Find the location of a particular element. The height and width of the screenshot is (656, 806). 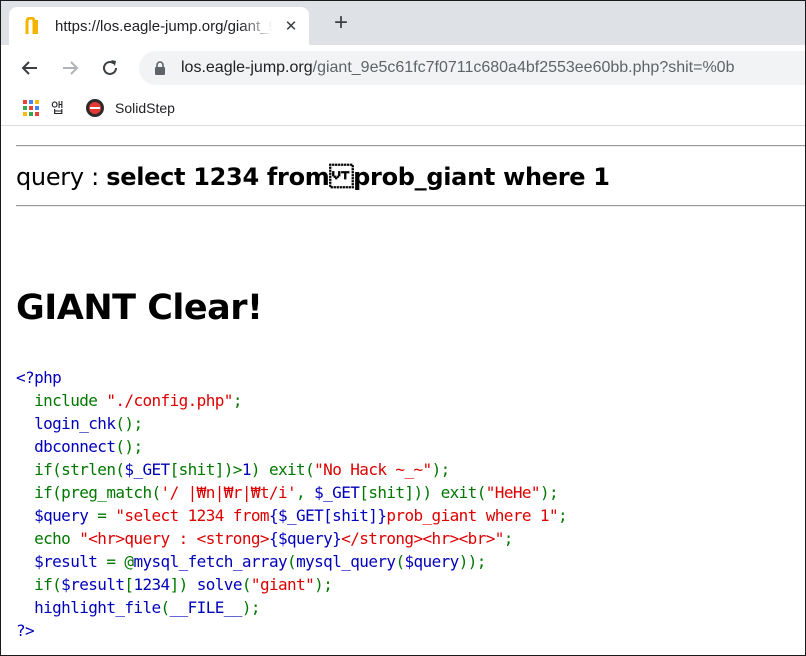

bookmarks-bar: 앱 SolidStep is located at coordinates (403, 108).